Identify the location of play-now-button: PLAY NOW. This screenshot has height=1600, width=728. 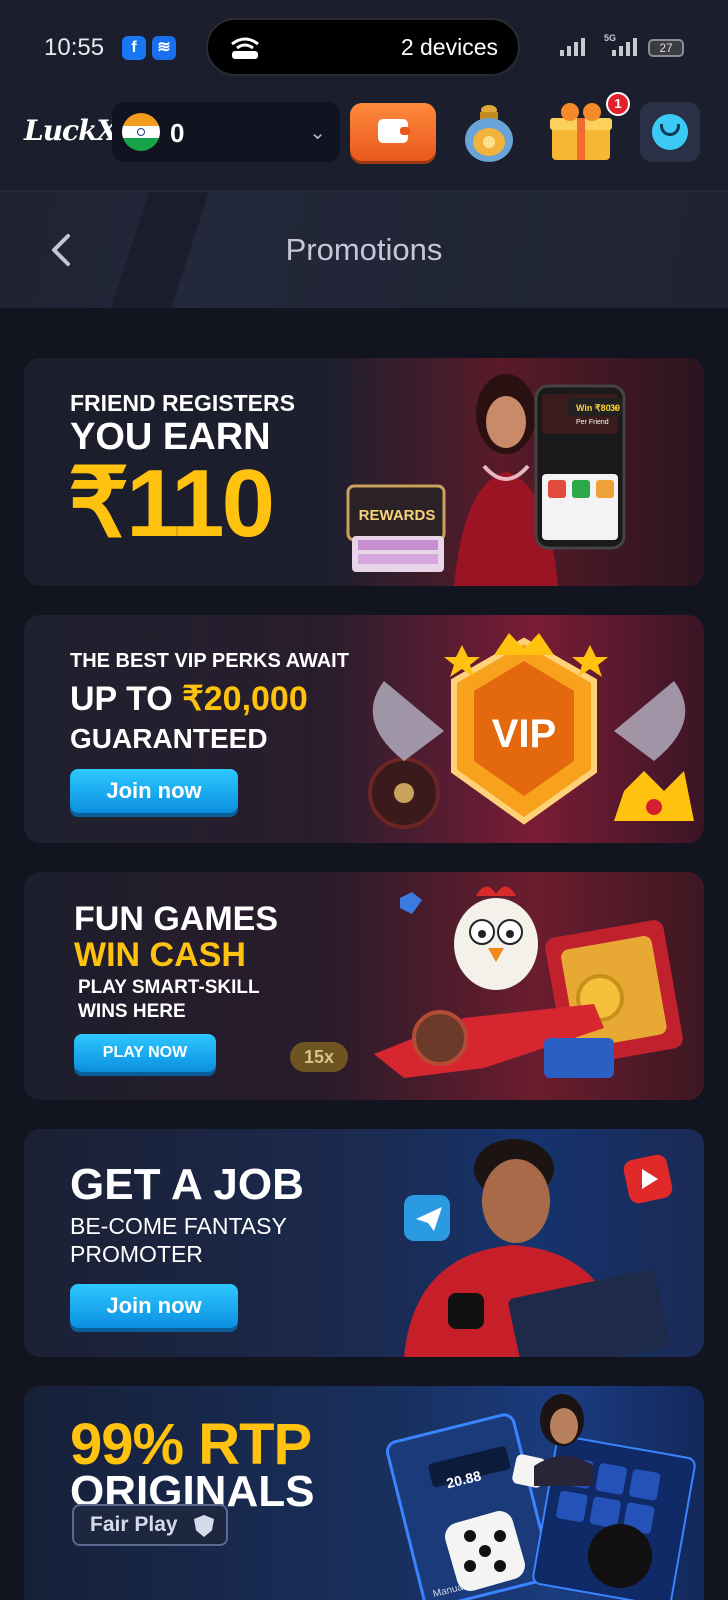
(145, 1053).